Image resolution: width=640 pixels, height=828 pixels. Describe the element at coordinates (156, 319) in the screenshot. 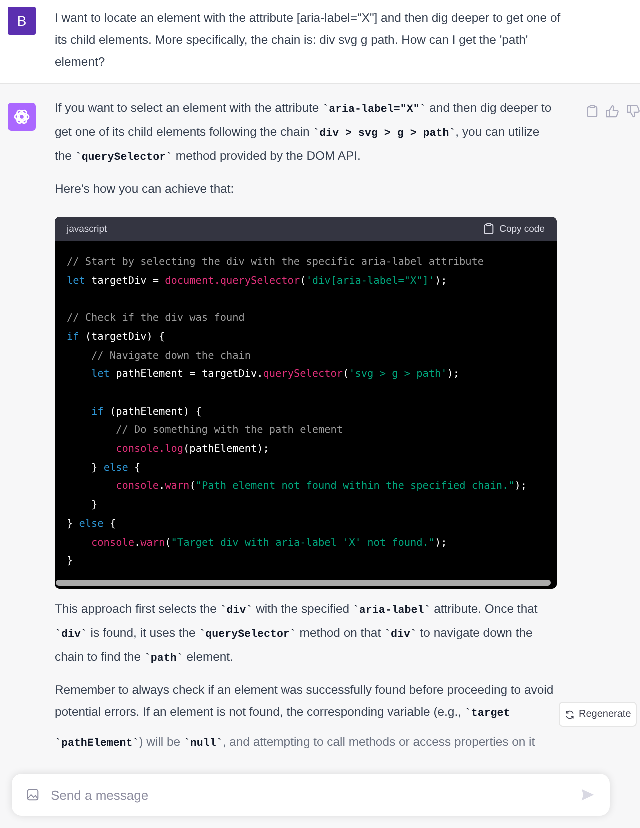

I see `code-line: // Check if the div was found` at that location.